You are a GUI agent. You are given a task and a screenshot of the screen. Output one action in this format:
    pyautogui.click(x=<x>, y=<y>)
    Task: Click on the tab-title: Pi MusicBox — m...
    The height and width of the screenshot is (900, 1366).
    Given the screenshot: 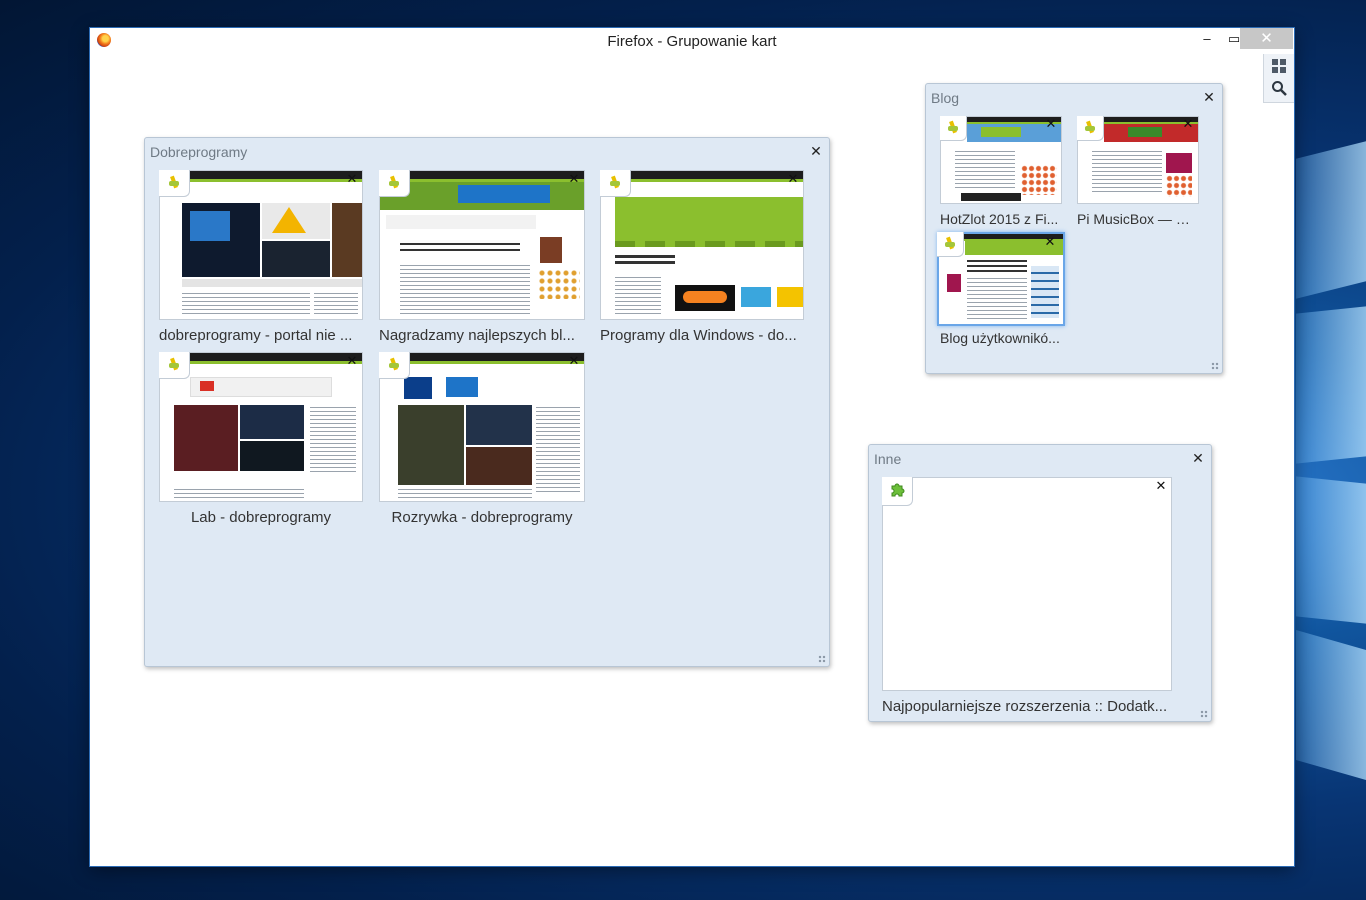 What is the action you would take?
    pyautogui.click(x=1138, y=219)
    